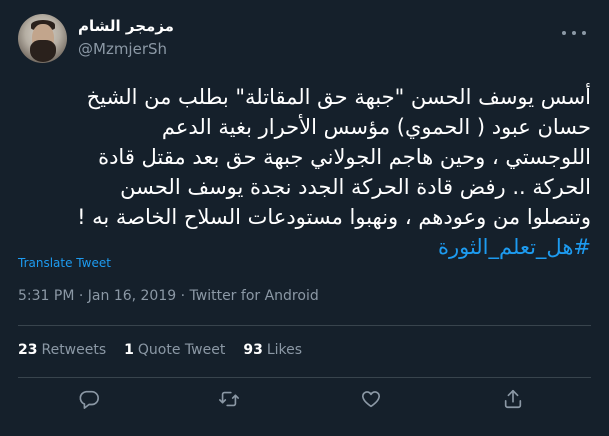 Image resolution: width=609 pixels, height=436 pixels. Describe the element at coordinates (74, 350) in the screenshot. I see `retweets-label: Retweets` at that location.